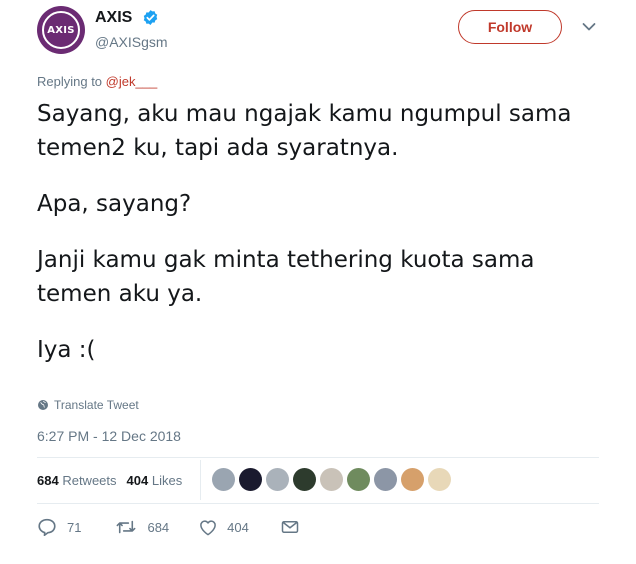 The image size is (636, 564). What do you see at coordinates (238, 527) in the screenshot?
I see `like-count: 404` at bounding box center [238, 527].